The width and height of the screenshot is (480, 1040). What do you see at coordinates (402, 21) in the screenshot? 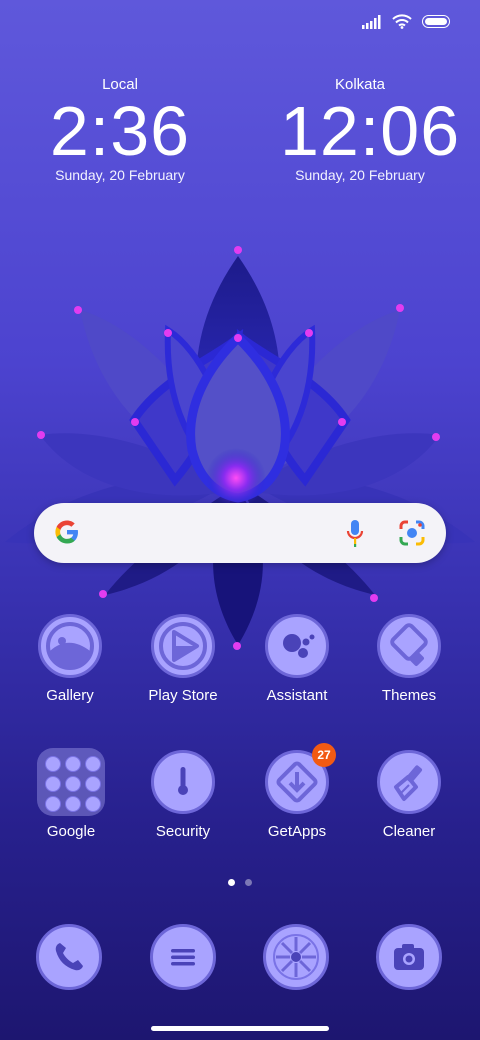
I see `wifi-icon` at bounding box center [402, 21].